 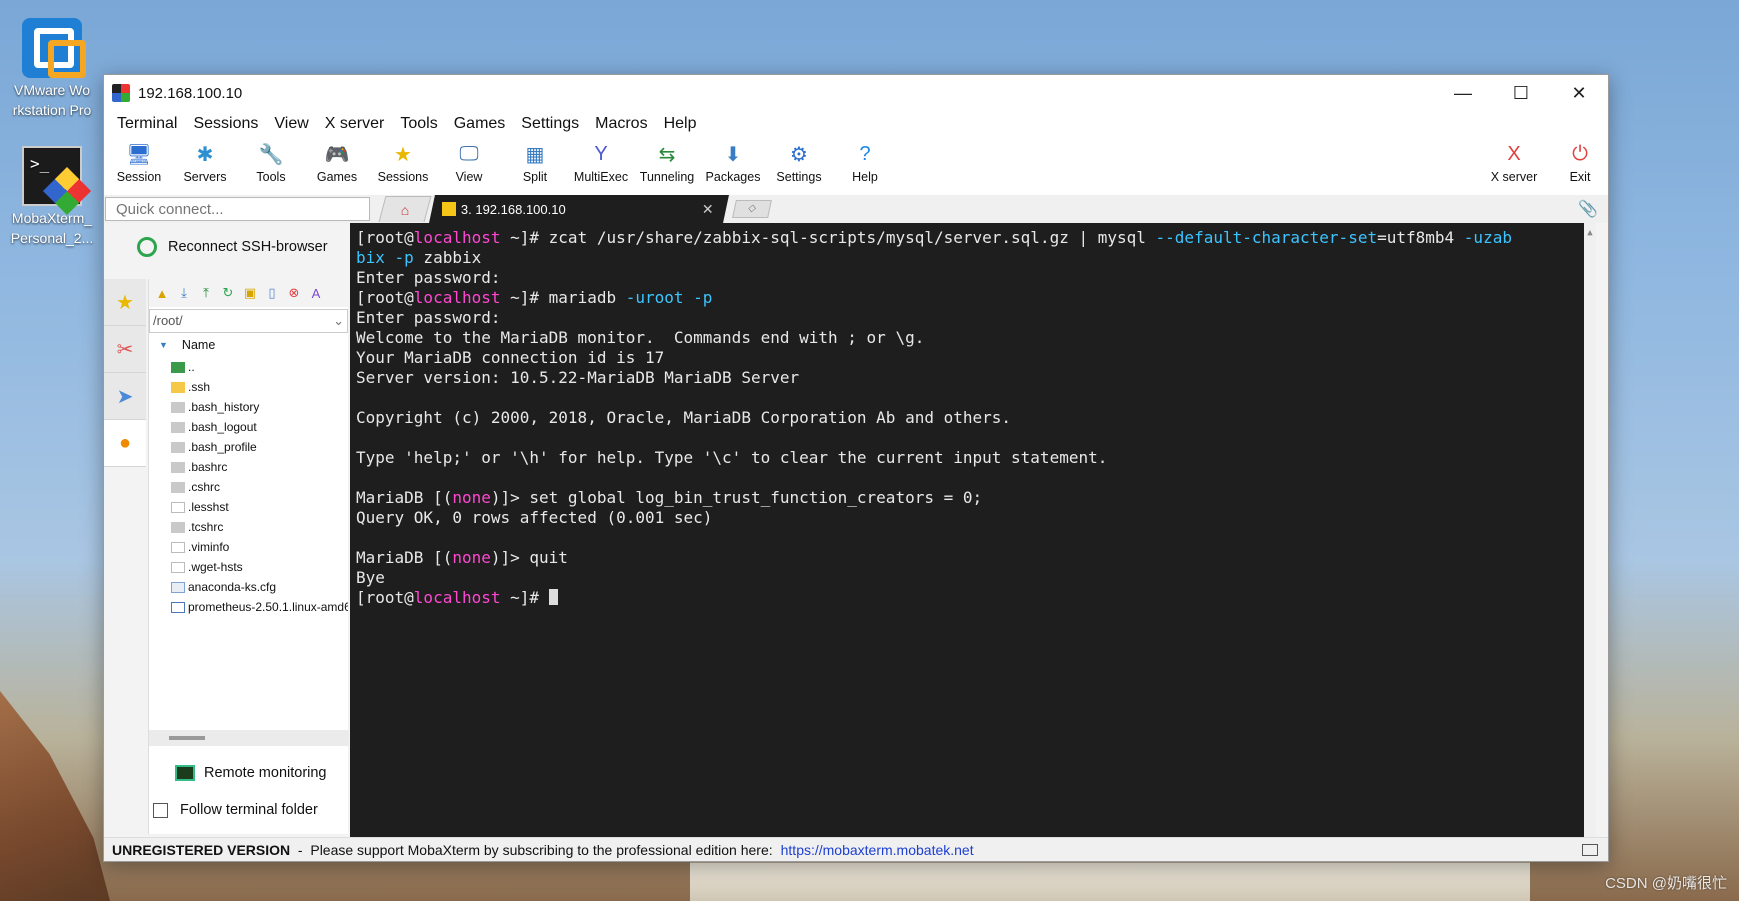 I want to click on refresh-icon: ↻, so click(x=228, y=293).